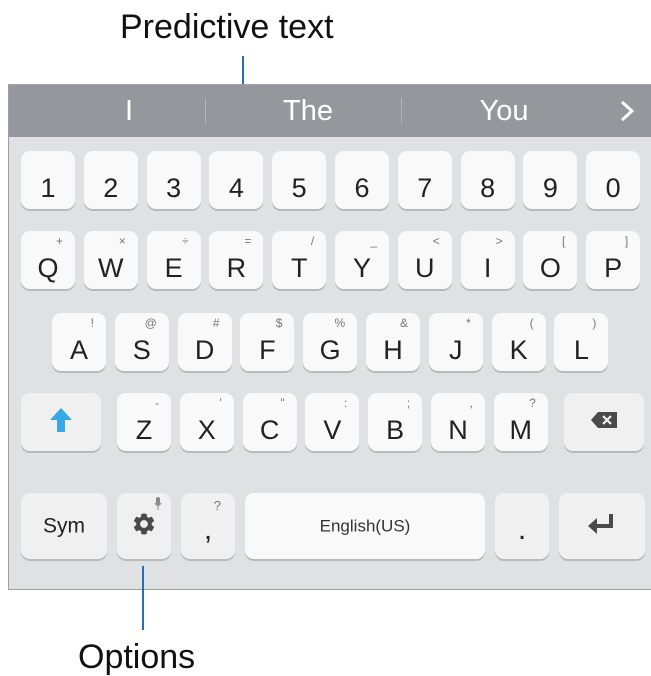  What do you see at coordinates (137, 657) in the screenshot?
I see `options-callout: Options` at bounding box center [137, 657].